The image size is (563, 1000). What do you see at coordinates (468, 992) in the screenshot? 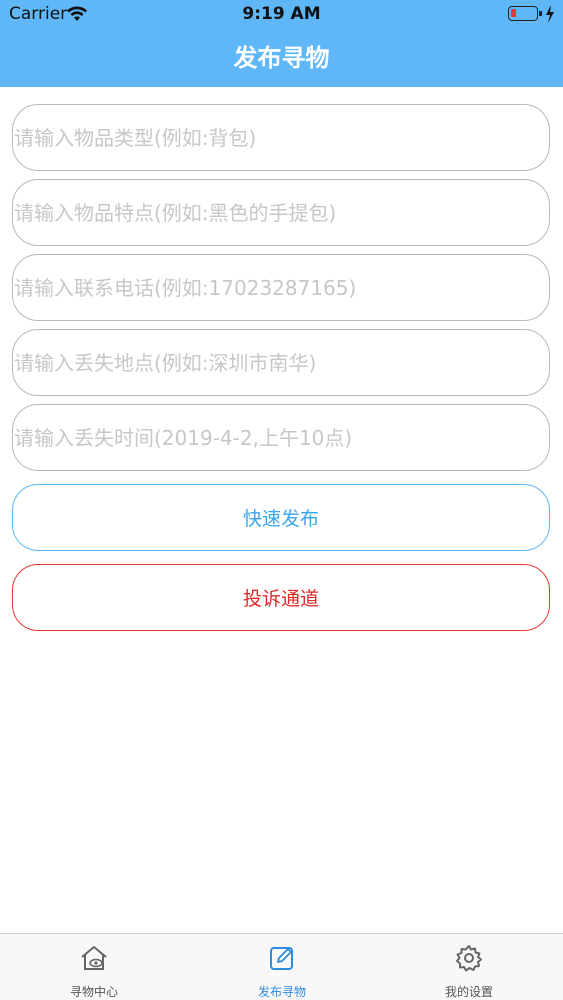
I see `tab-label: 我的设置` at bounding box center [468, 992].